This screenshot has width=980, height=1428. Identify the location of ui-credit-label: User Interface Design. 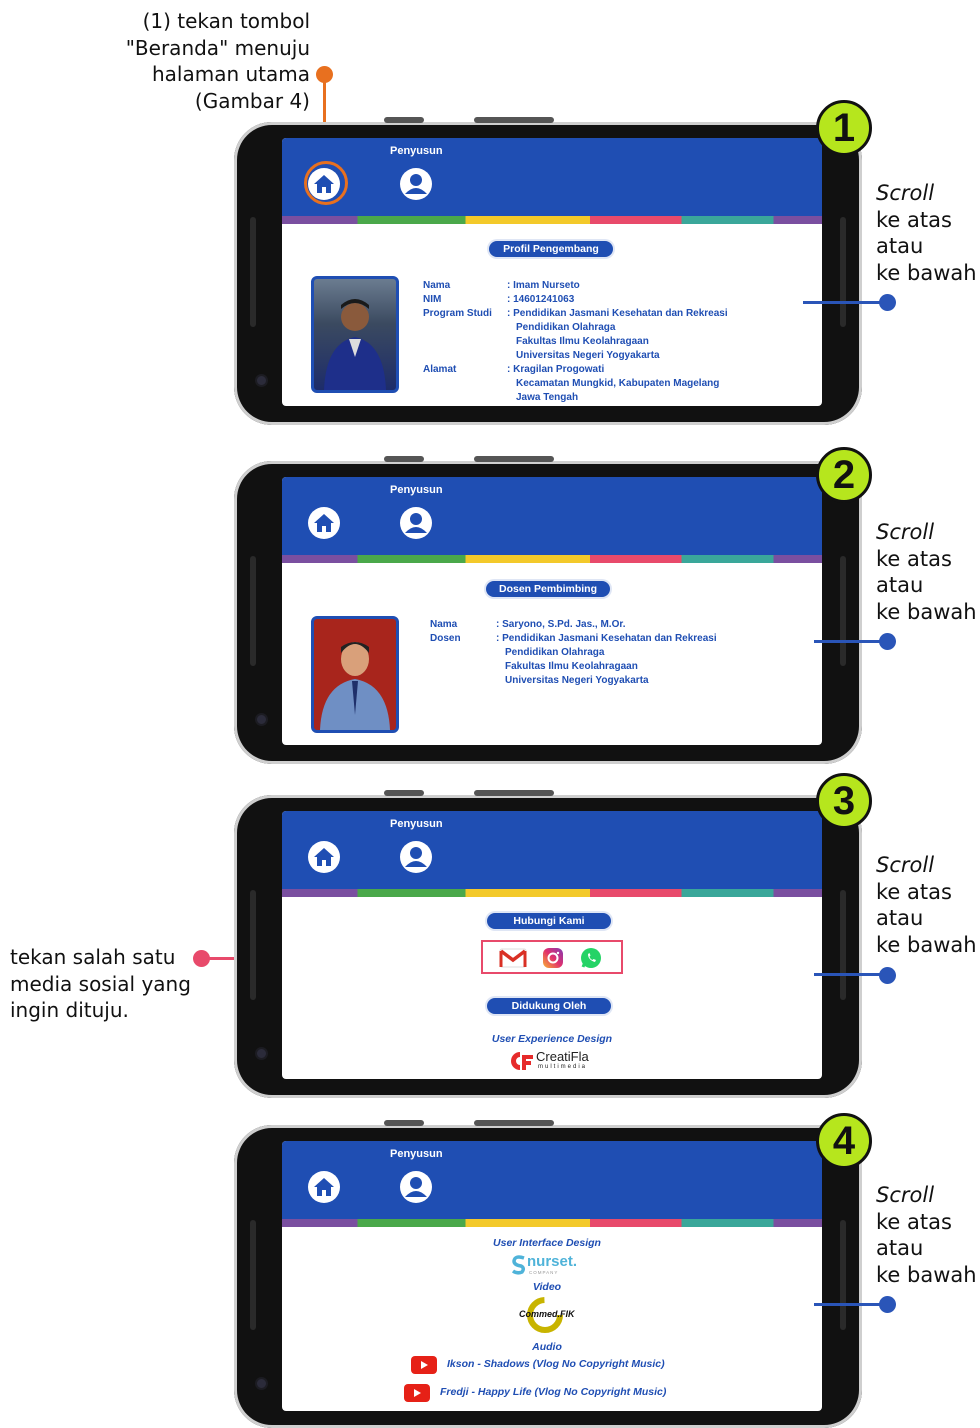
(547, 1243).